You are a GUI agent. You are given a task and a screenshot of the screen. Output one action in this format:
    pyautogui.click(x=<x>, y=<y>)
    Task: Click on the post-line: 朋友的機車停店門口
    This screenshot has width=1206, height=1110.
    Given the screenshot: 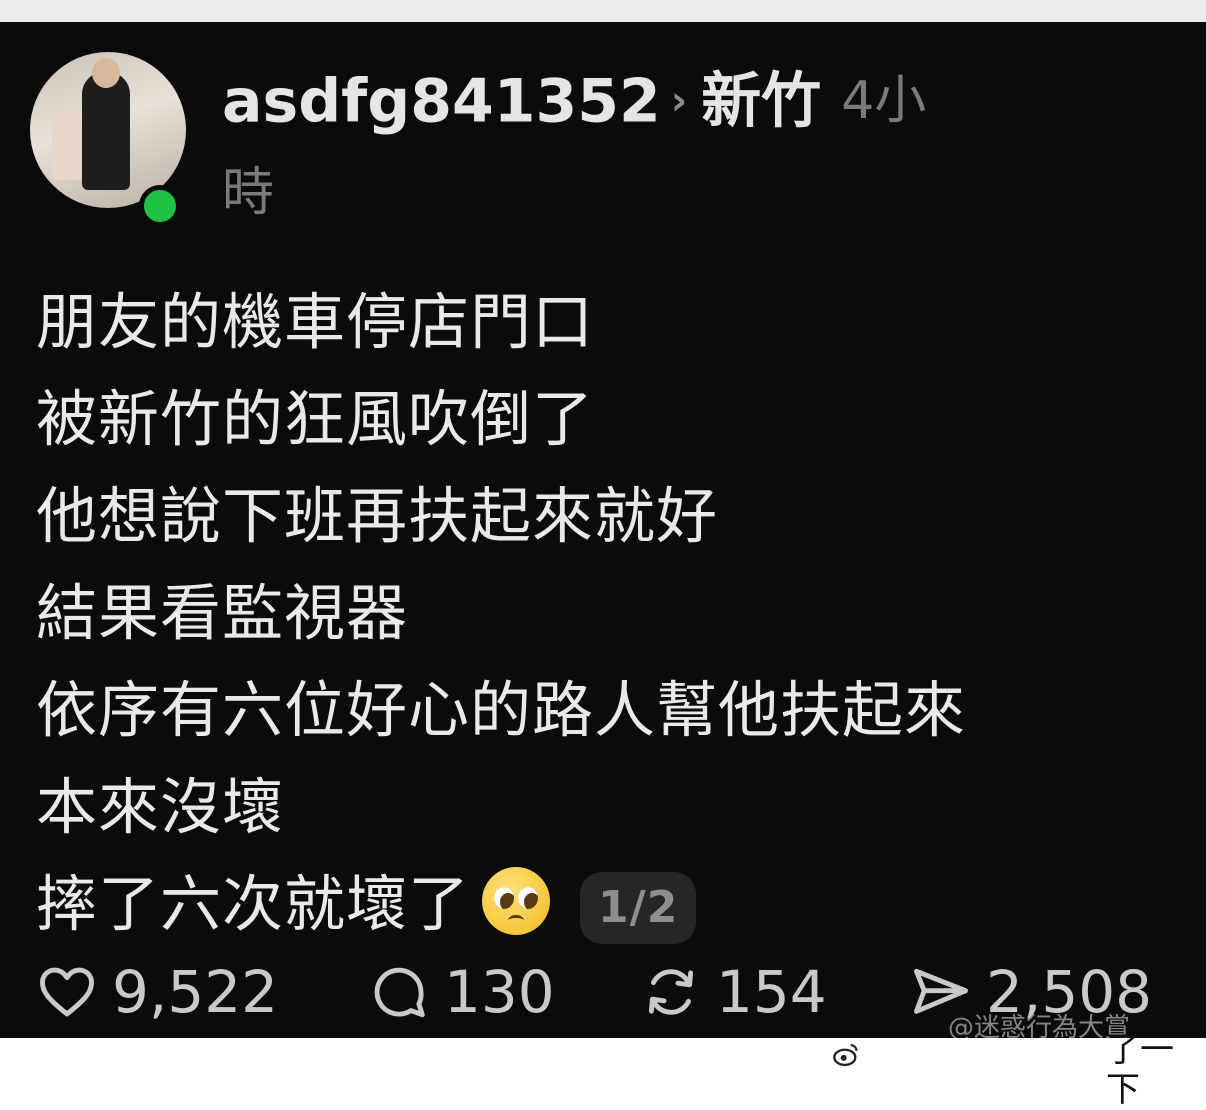 What is the action you would take?
    pyautogui.click(x=315, y=322)
    